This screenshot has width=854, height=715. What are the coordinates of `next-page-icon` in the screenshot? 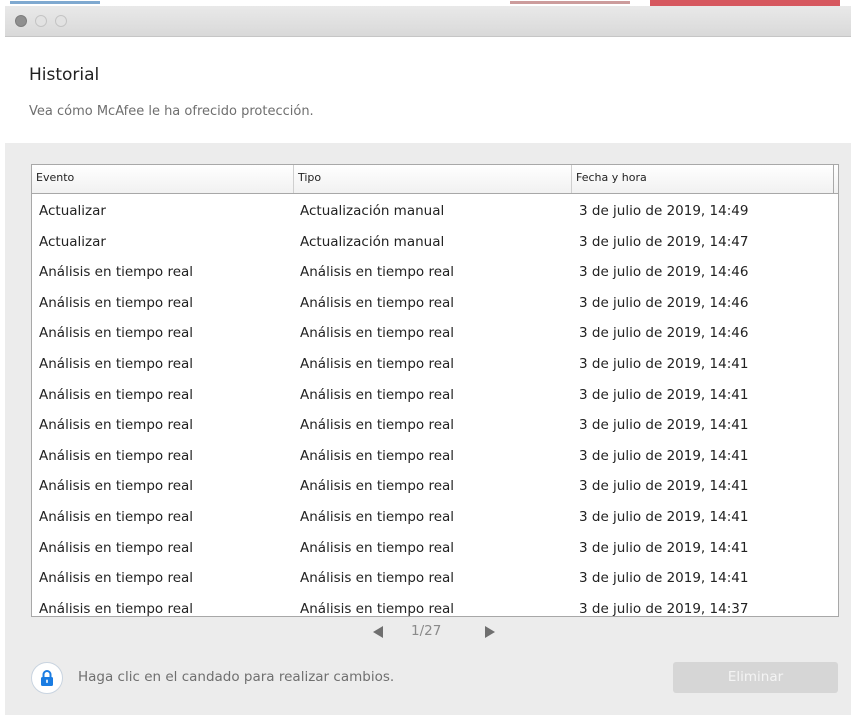 It's located at (490, 632).